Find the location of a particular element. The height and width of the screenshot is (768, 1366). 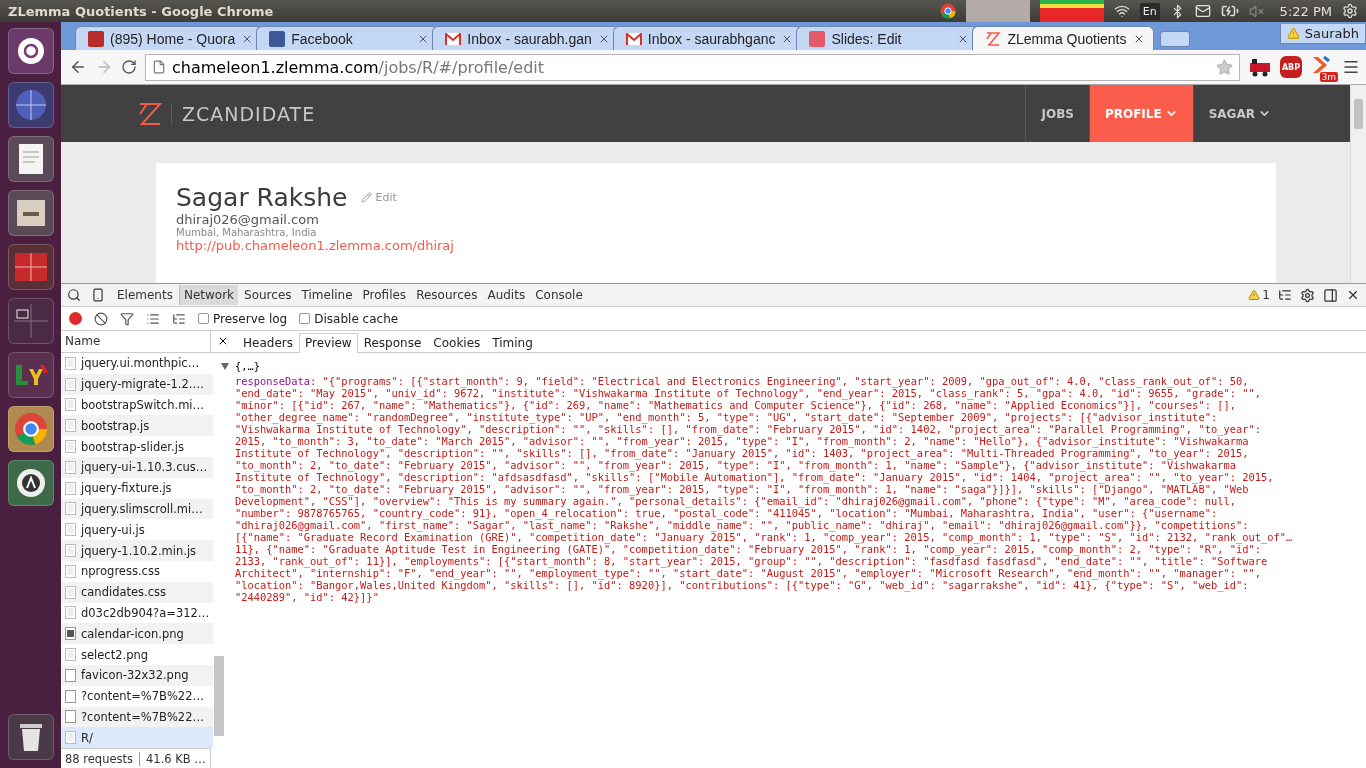

detail-tab: Timing is located at coordinates (512, 343).